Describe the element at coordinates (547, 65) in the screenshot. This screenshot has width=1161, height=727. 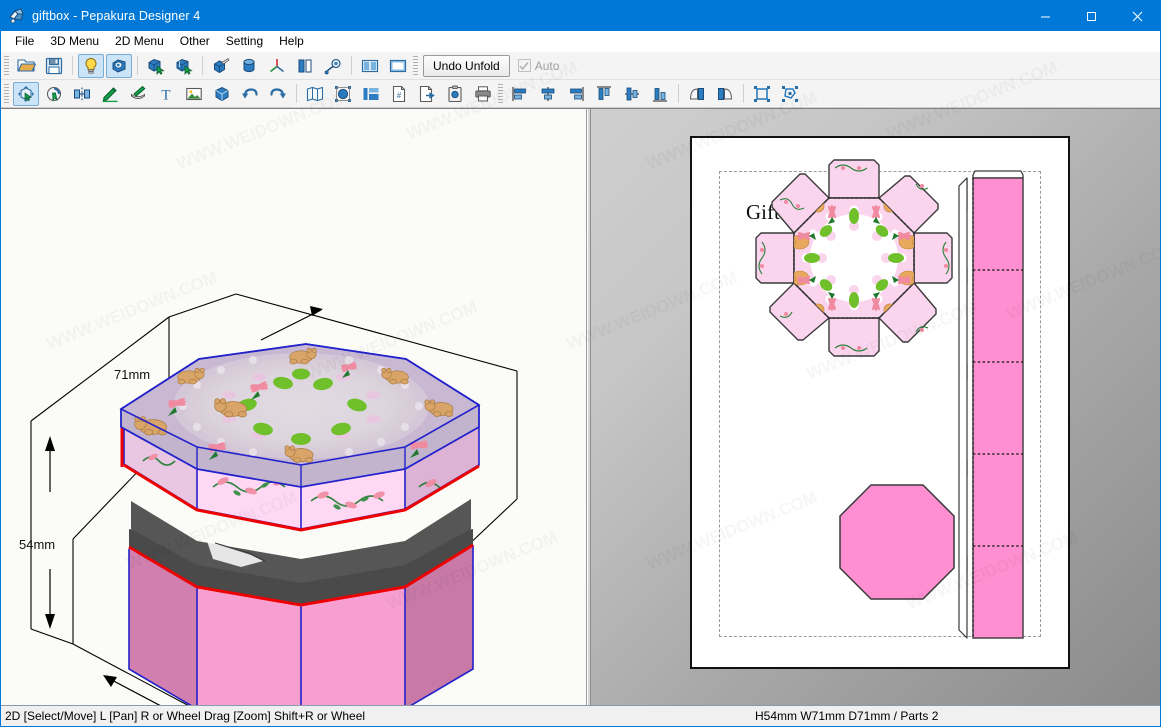
I see `auto-label: Auto` at that location.